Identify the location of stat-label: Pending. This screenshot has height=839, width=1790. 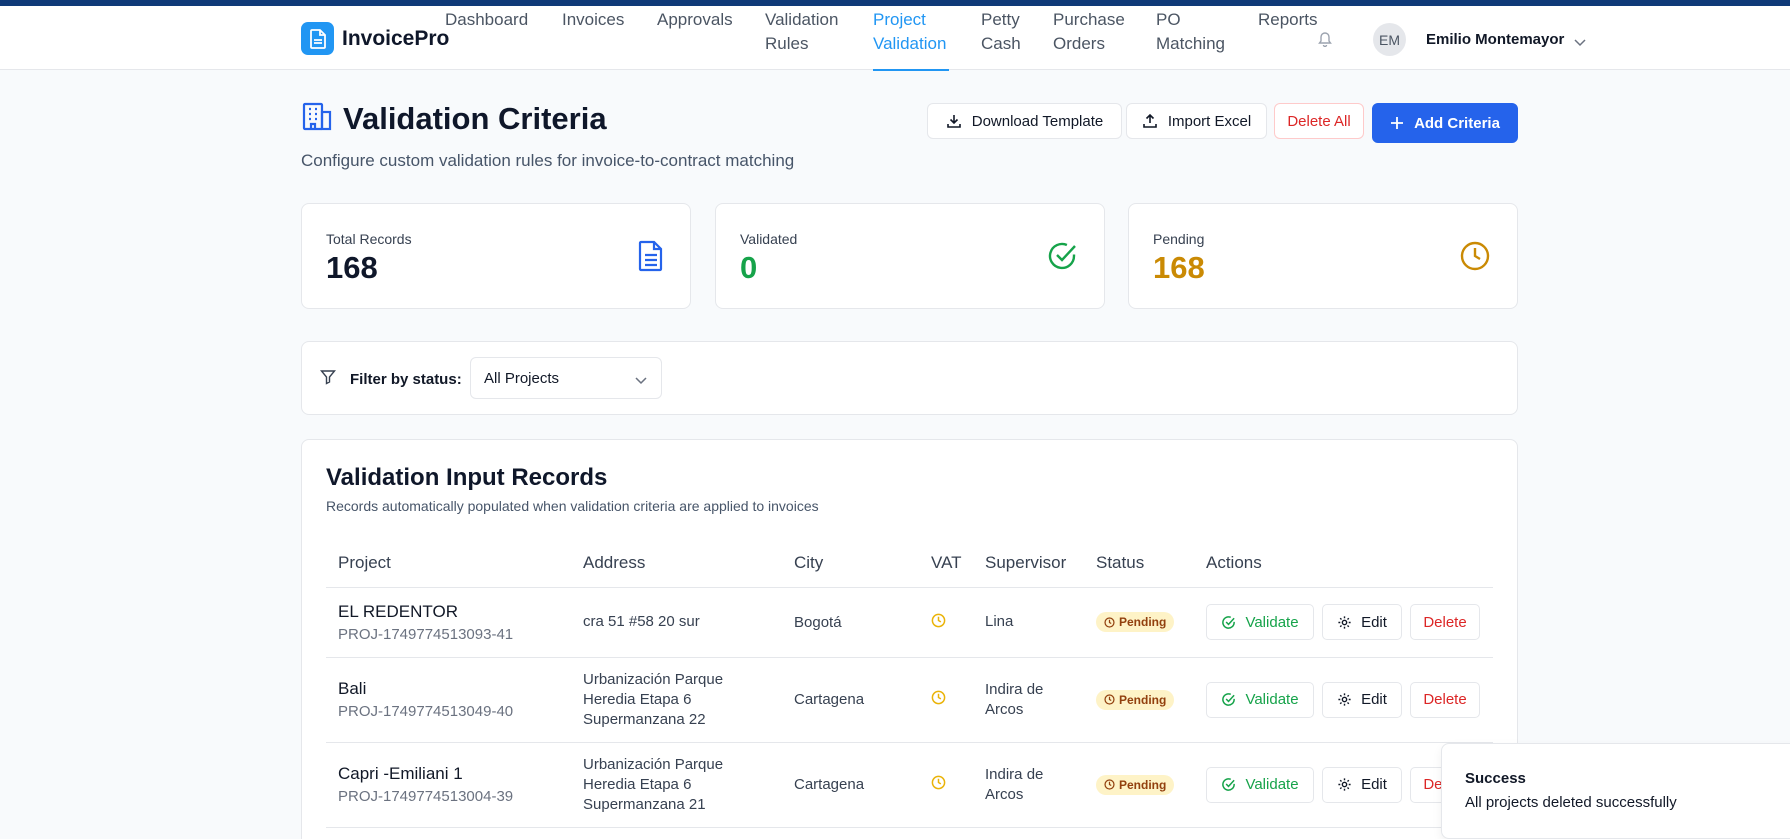
(1179, 239).